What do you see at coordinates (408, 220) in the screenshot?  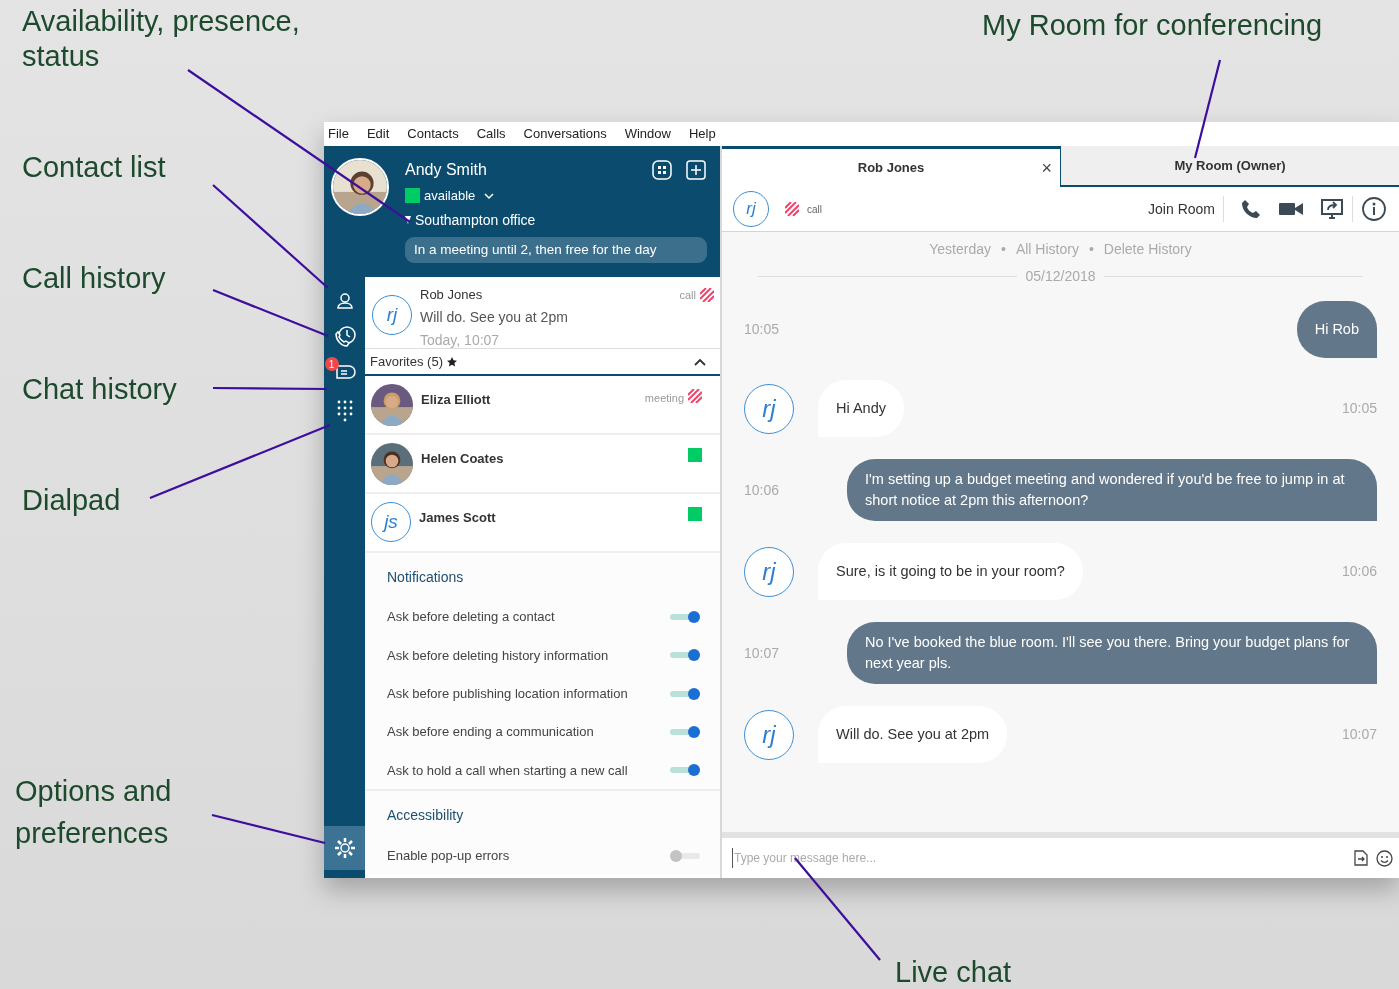 I see `location-pin-icon` at bounding box center [408, 220].